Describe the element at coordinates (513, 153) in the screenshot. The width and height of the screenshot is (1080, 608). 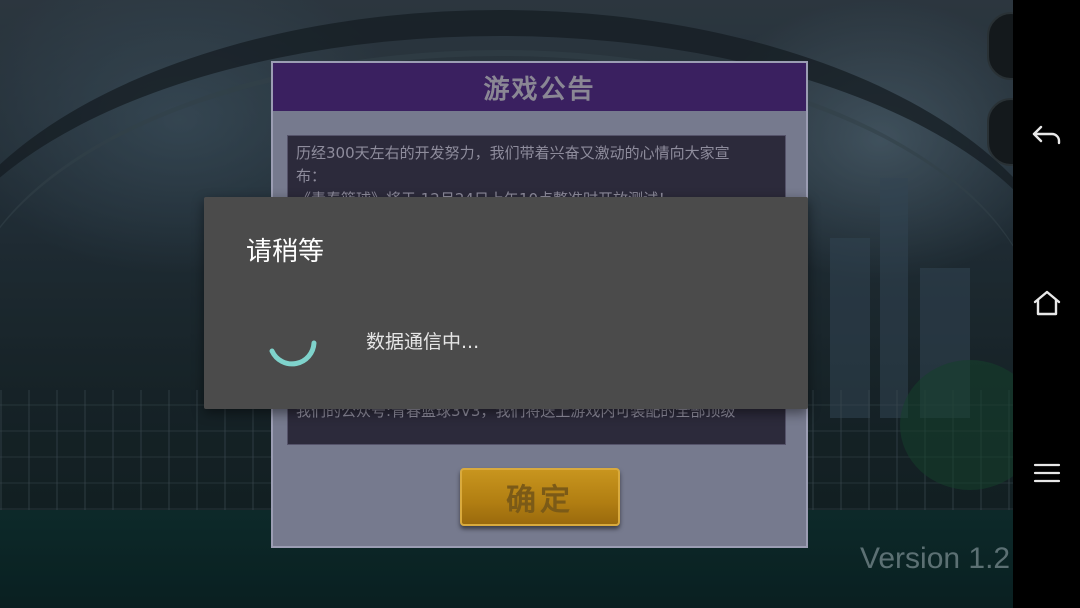
I see `announcement-line: 历经300天左右的开发努力，我们带着兴奋又激动的心情向大家宣` at that location.